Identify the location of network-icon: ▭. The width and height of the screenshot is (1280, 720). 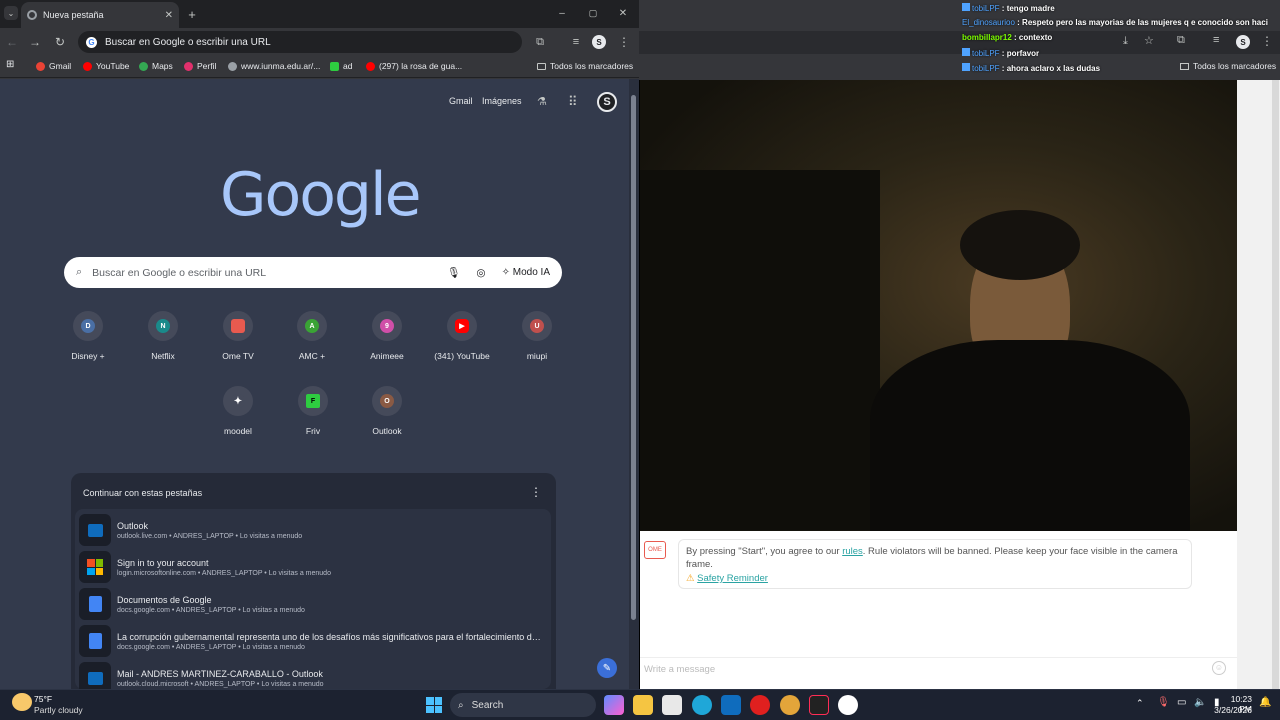
(1181, 702).